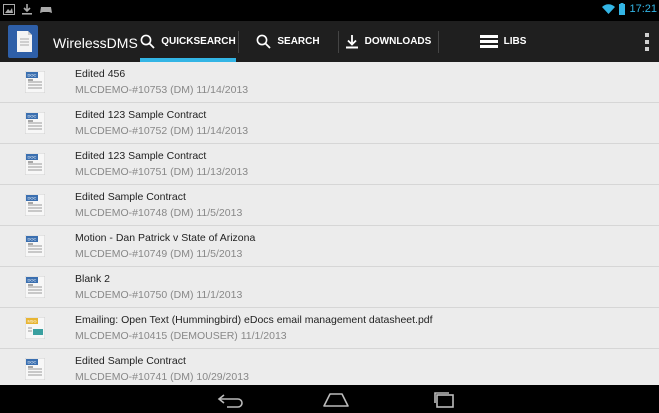 This screenshot has height=413, width=659. Describe the element at coordinates (329, 10) in the screenshot. I see `status-bar: 17:21` at that location.